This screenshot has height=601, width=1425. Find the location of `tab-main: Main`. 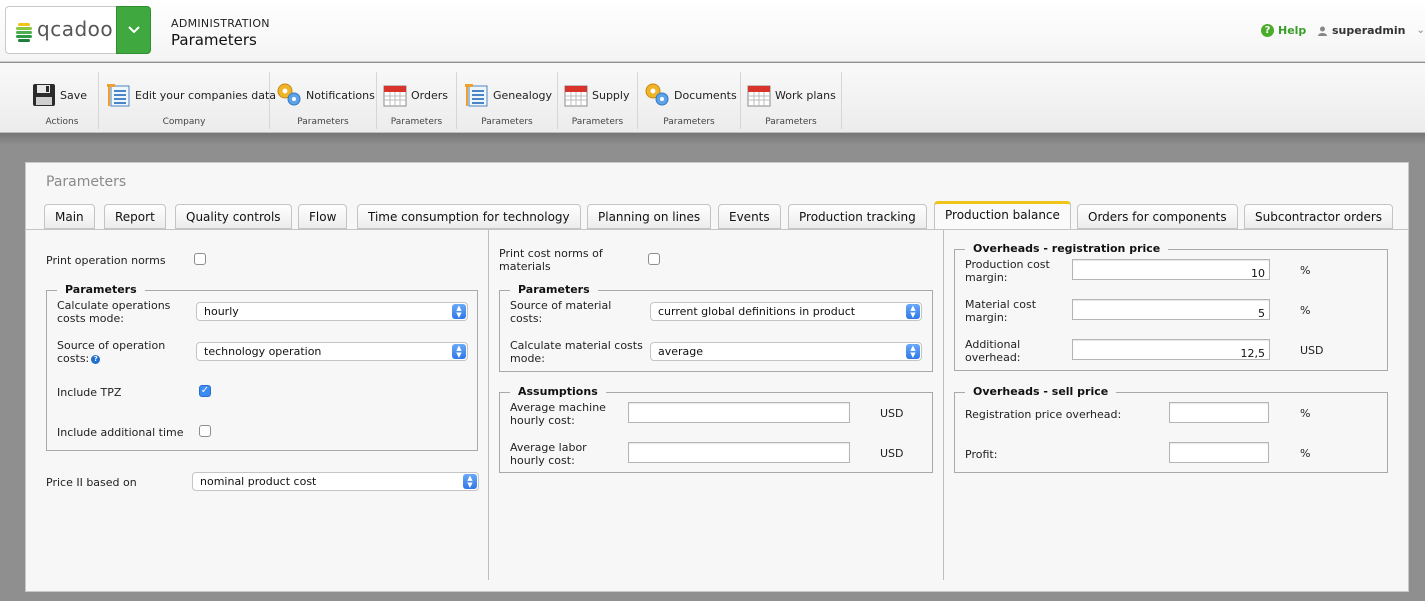

tab-main: Main is located at coordinates (69, 216).